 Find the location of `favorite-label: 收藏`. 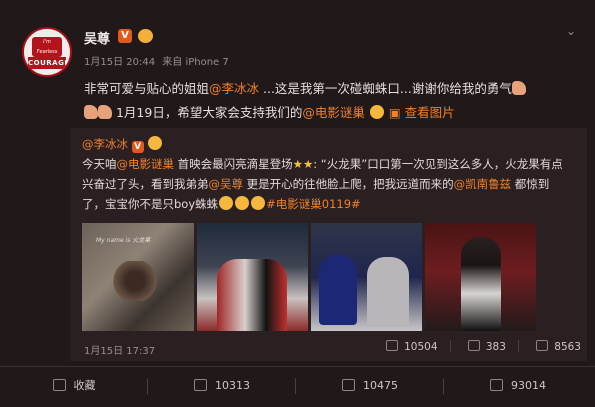

favorite-label: 收藏 is located at coordinates (84, 385).